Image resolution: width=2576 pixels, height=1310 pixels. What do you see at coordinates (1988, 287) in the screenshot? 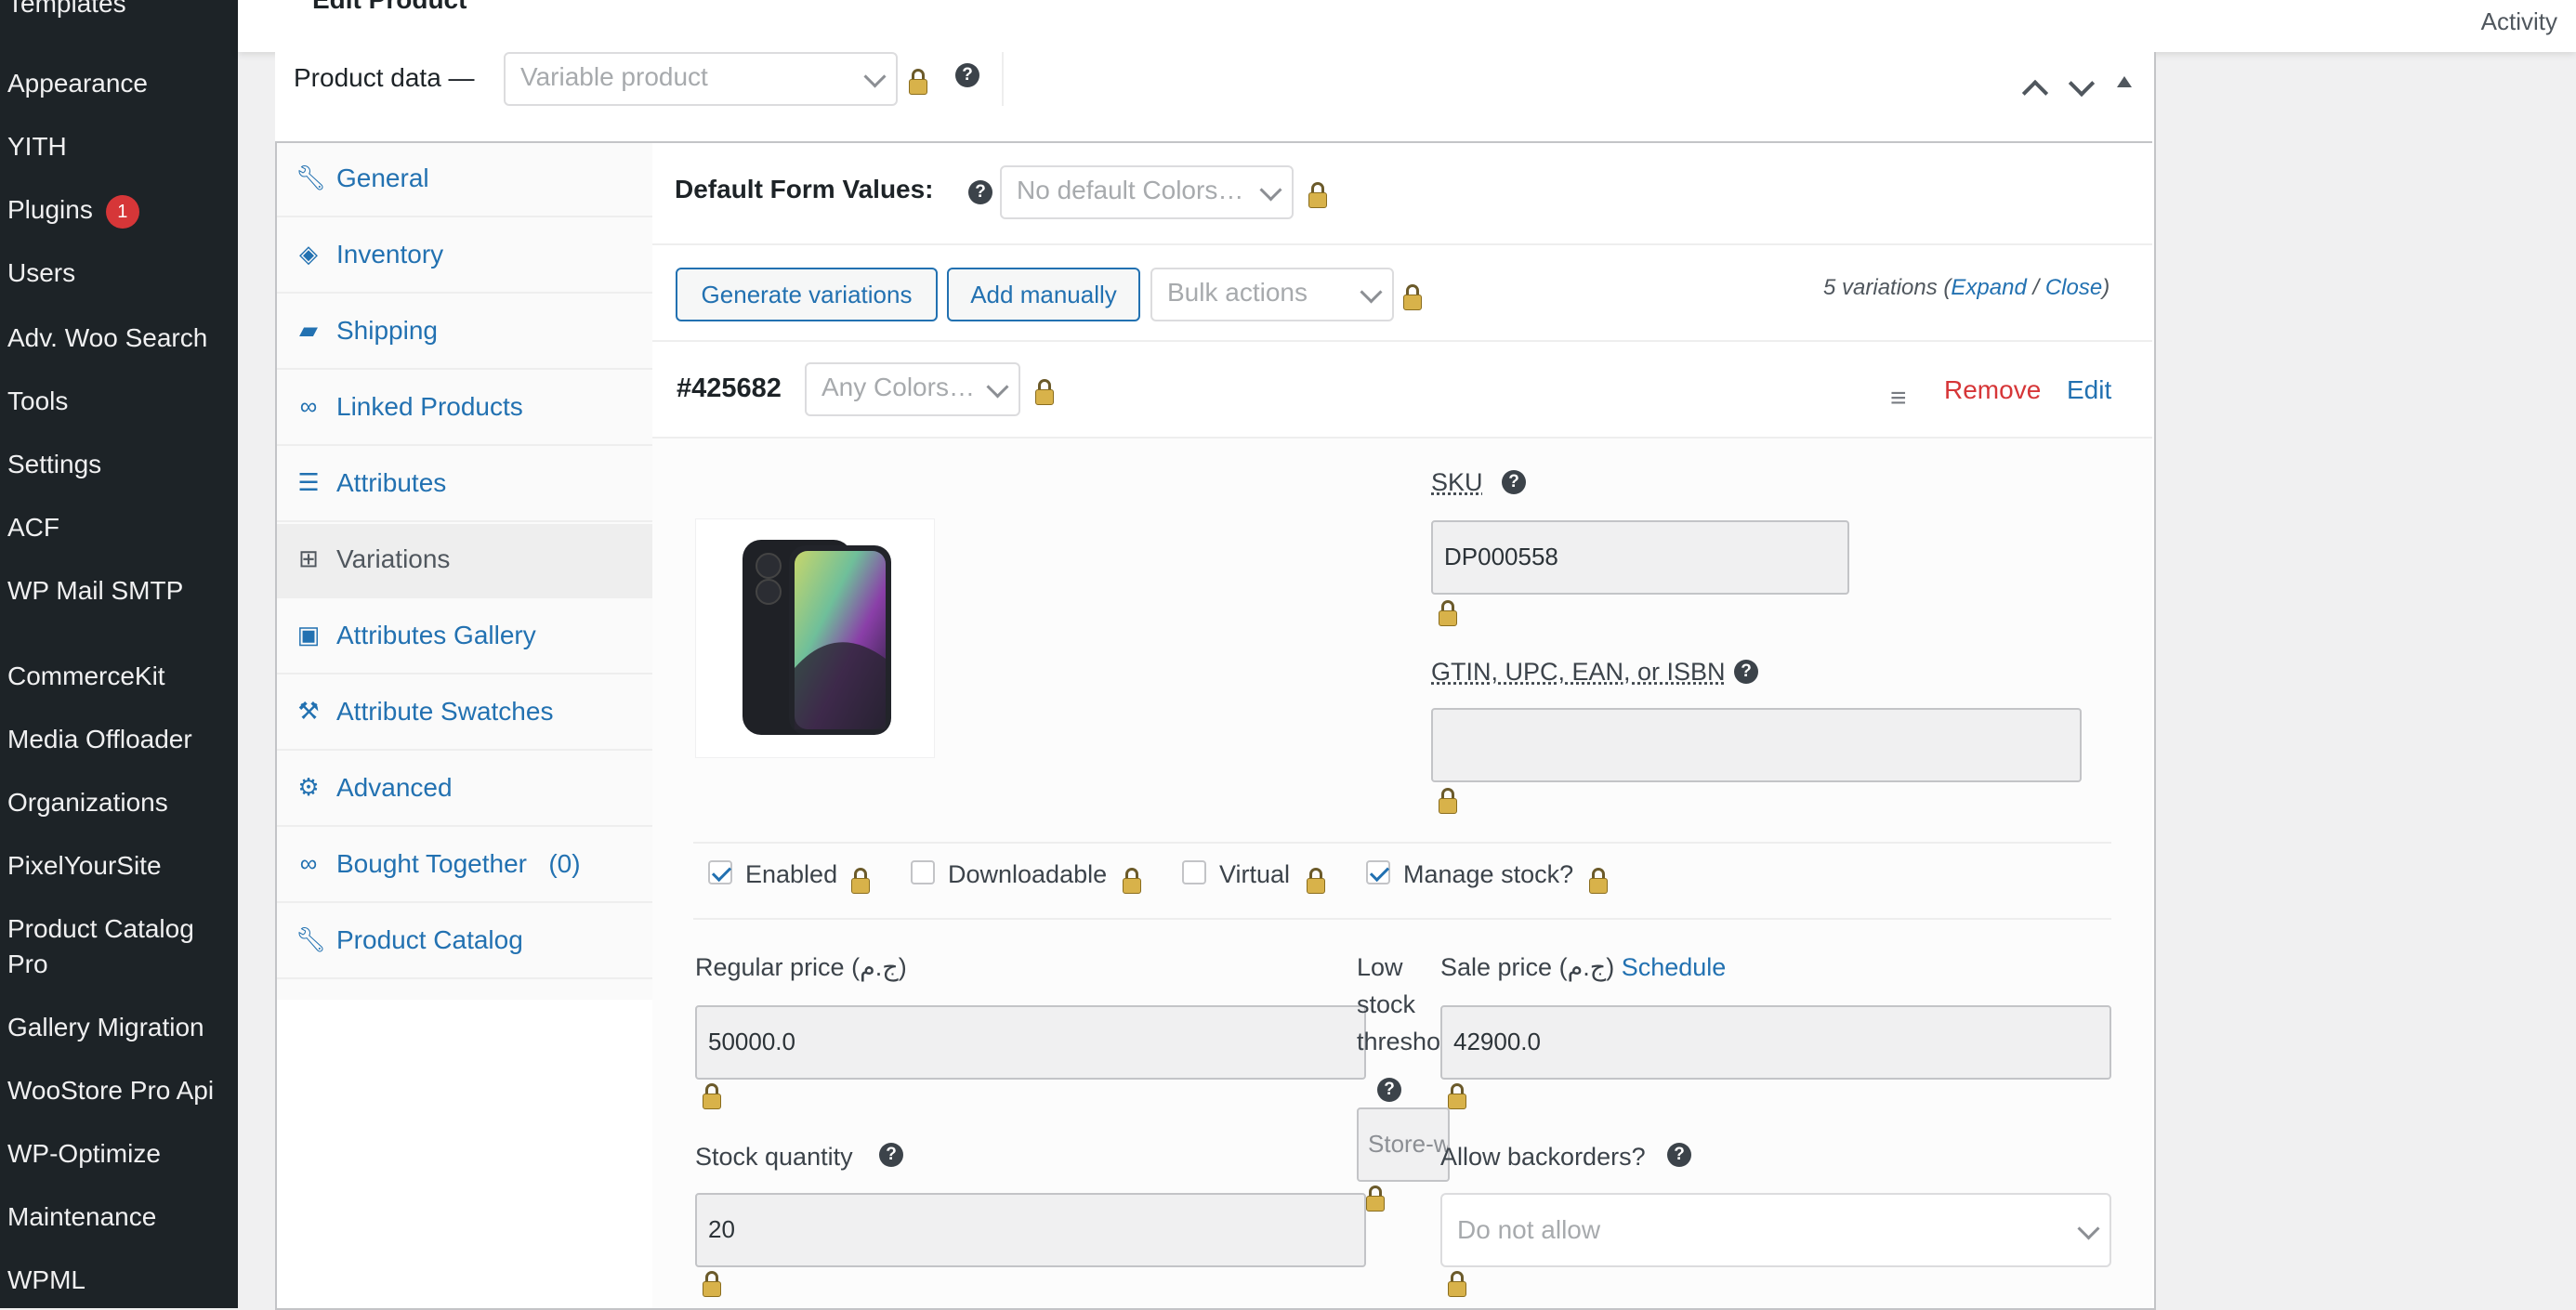
I see `expand-link: Expand` at bounding box center [1988, 287].